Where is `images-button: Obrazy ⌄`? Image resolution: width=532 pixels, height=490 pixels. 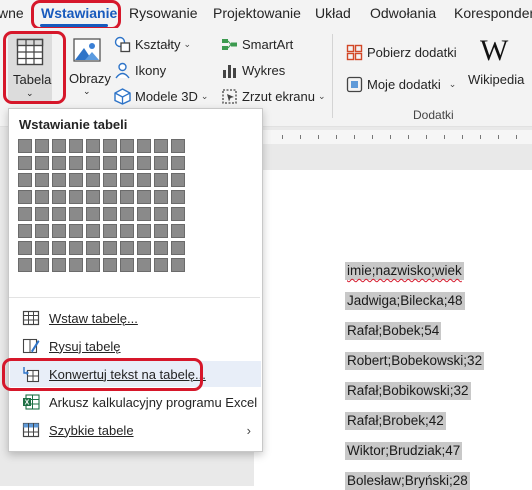
images-button: Obrazy ⌄ is located at coordinates (88, 67).